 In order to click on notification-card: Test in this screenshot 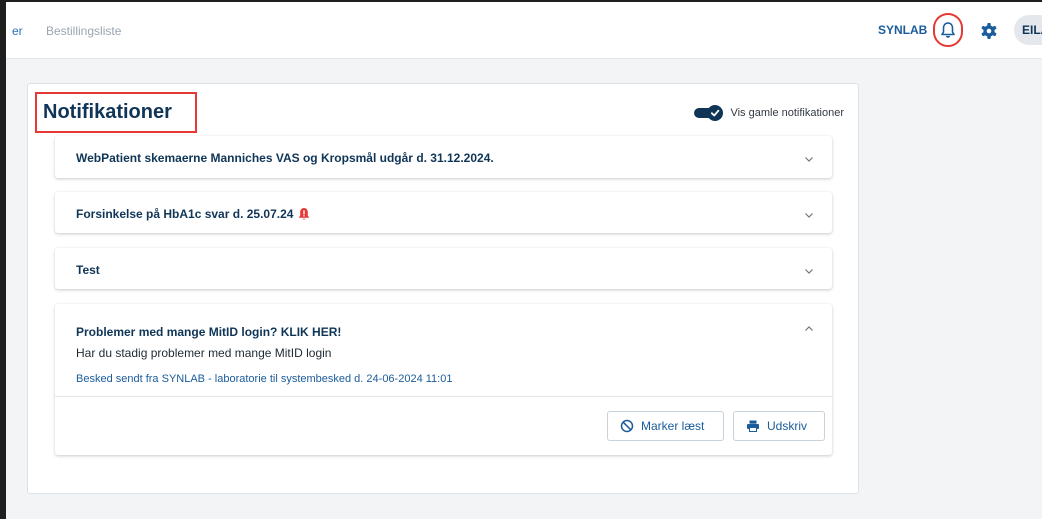, I will do `click(443, 268)`.